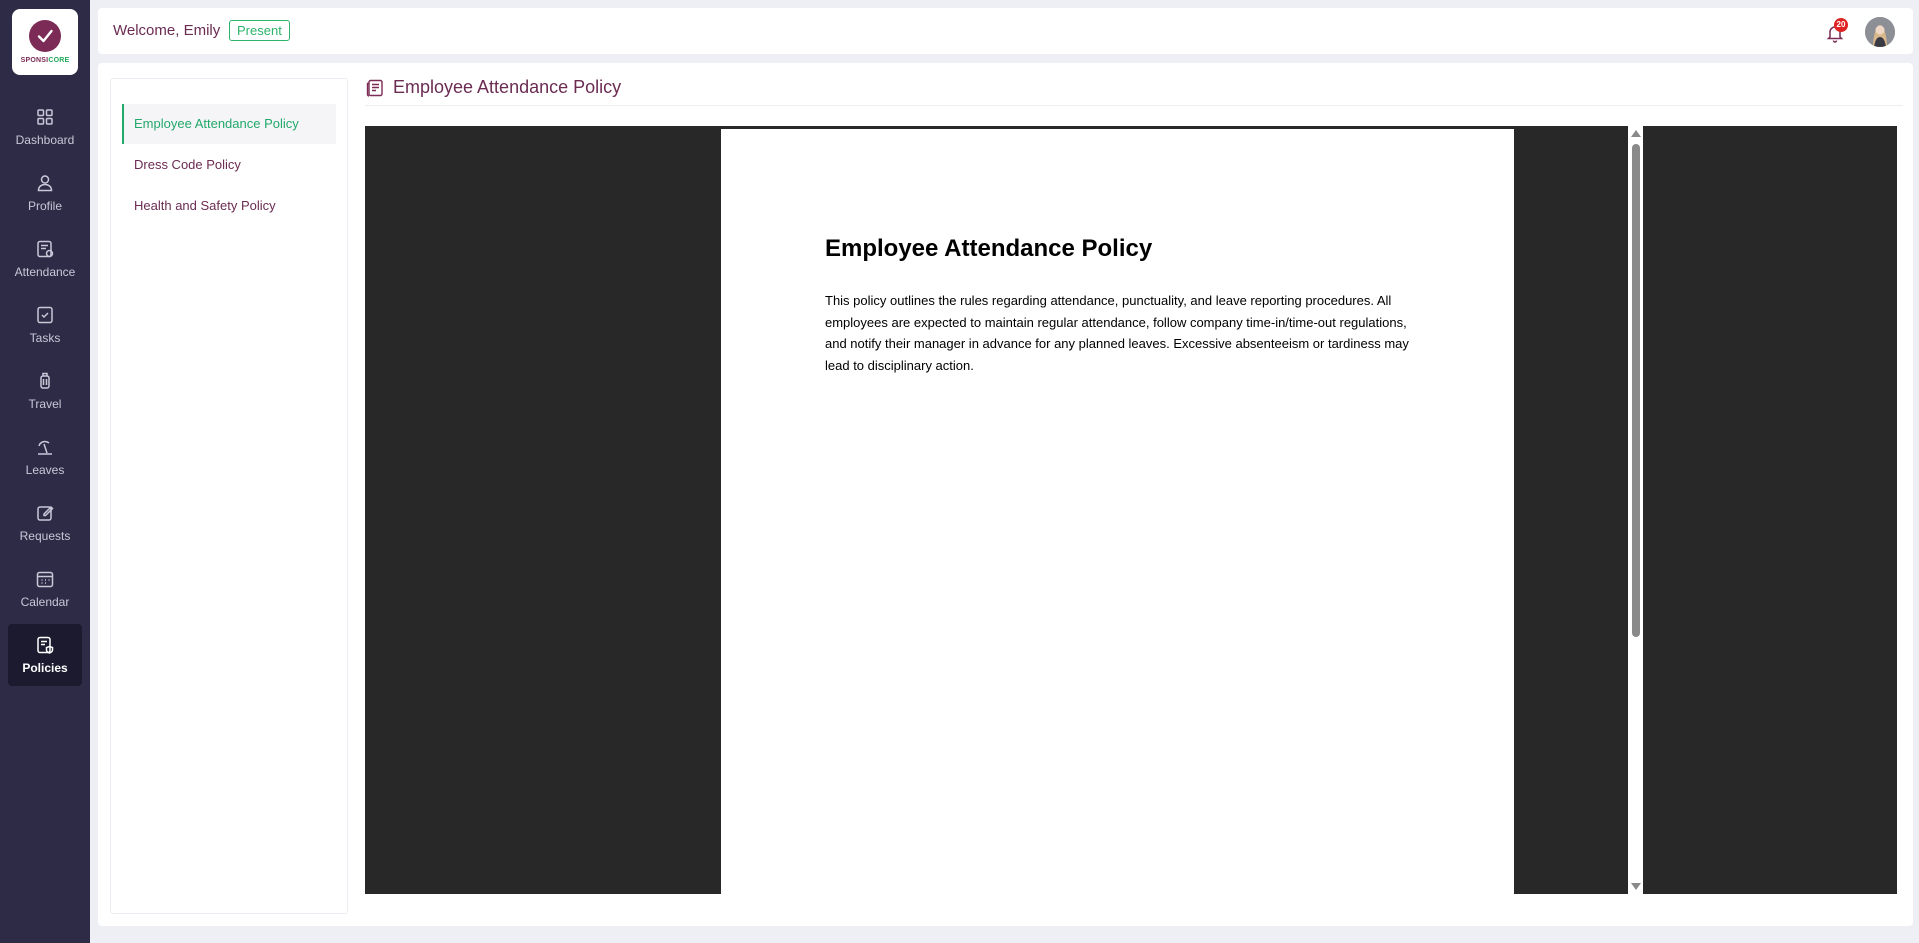 This screenshot has height=943, width=1919. What do you see at coordinates (45, 36) in the screenshot?
I see `check-logo-icon` at bounding box center [45, 36].